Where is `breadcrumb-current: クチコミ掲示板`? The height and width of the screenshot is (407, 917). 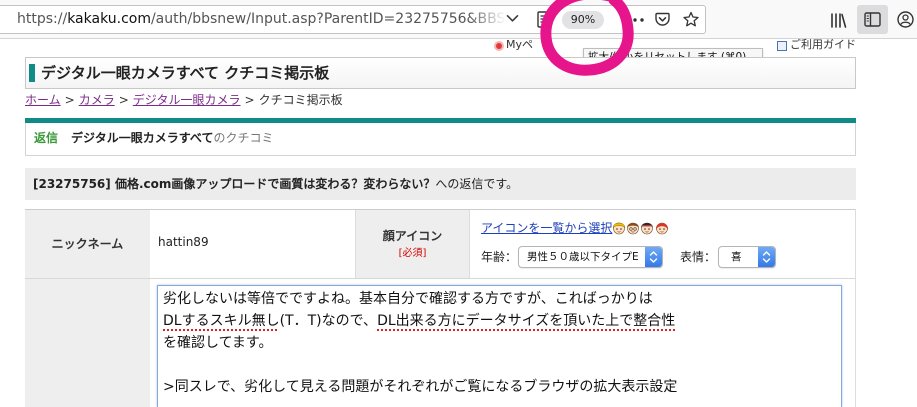
breadcrumb-current: クチコミ掲示板 is located at coordinates (300, 100).